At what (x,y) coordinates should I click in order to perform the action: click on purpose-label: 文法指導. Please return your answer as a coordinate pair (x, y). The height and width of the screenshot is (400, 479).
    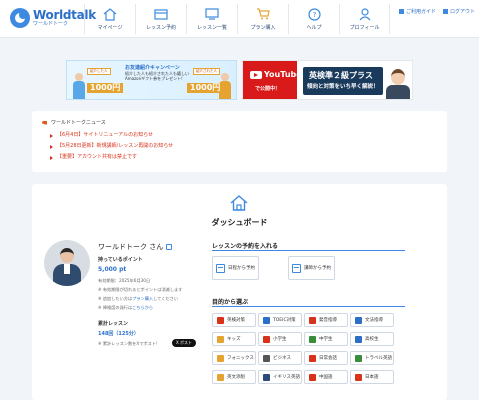
    Looking at the image, I should click on (374, 320).